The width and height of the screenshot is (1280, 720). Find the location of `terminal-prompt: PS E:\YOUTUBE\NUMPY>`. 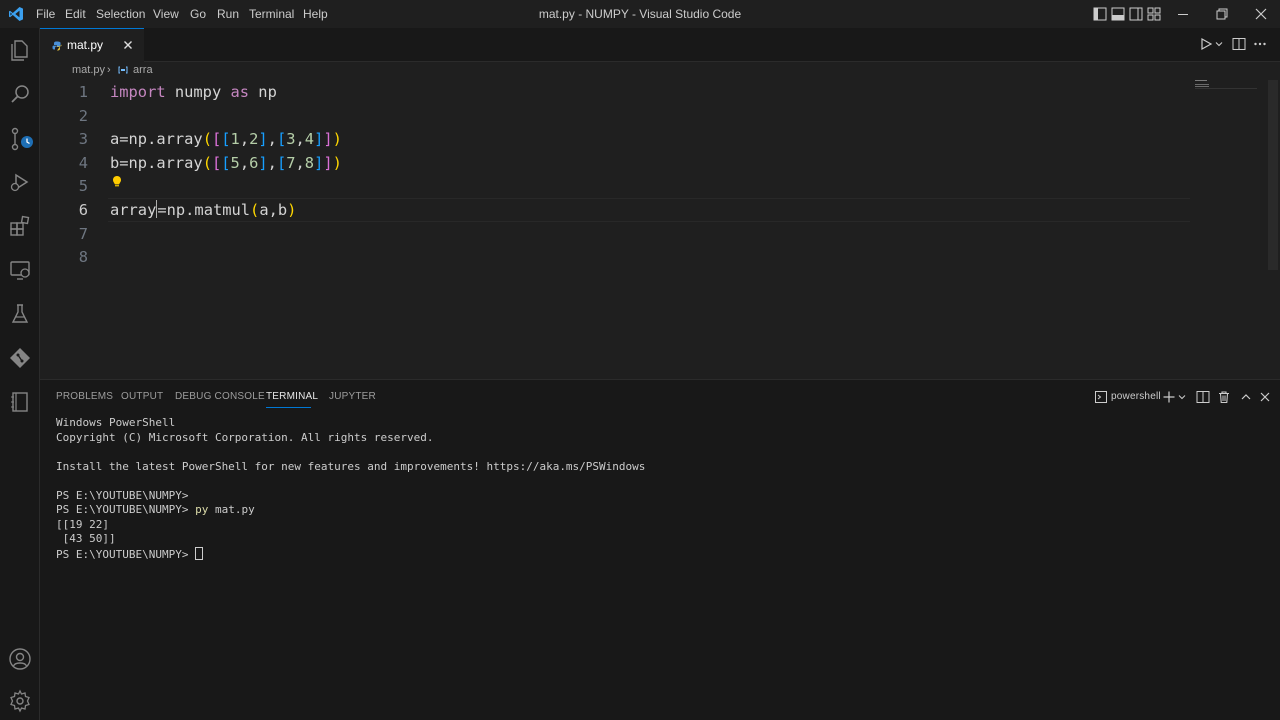

terminal-prompt: PS E:\YOUTUBE\NUMPY> is located at coordinates (126, 554).